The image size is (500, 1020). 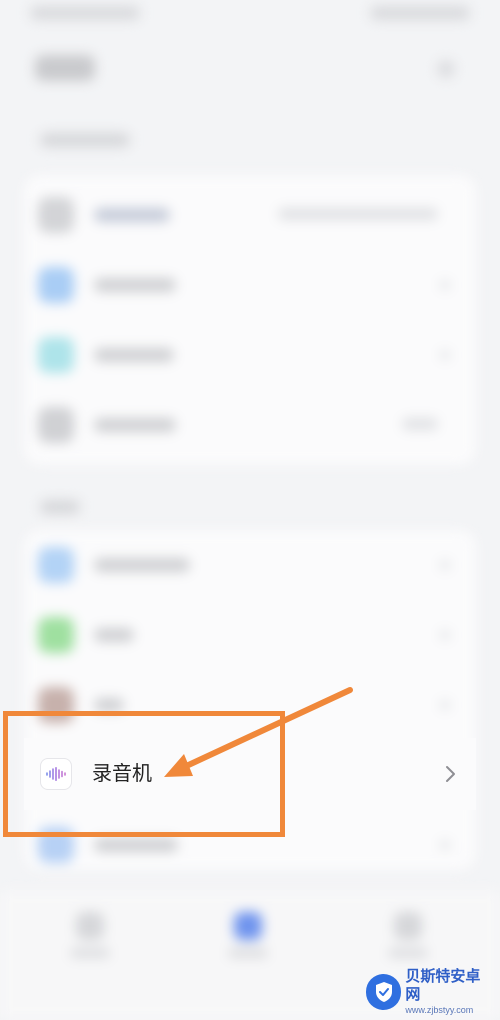 What do you see at coordinates (443, 985) in the screenshot?
I see `watermark-title: 贝斯特安卓网` at bounding box center [443, 985].